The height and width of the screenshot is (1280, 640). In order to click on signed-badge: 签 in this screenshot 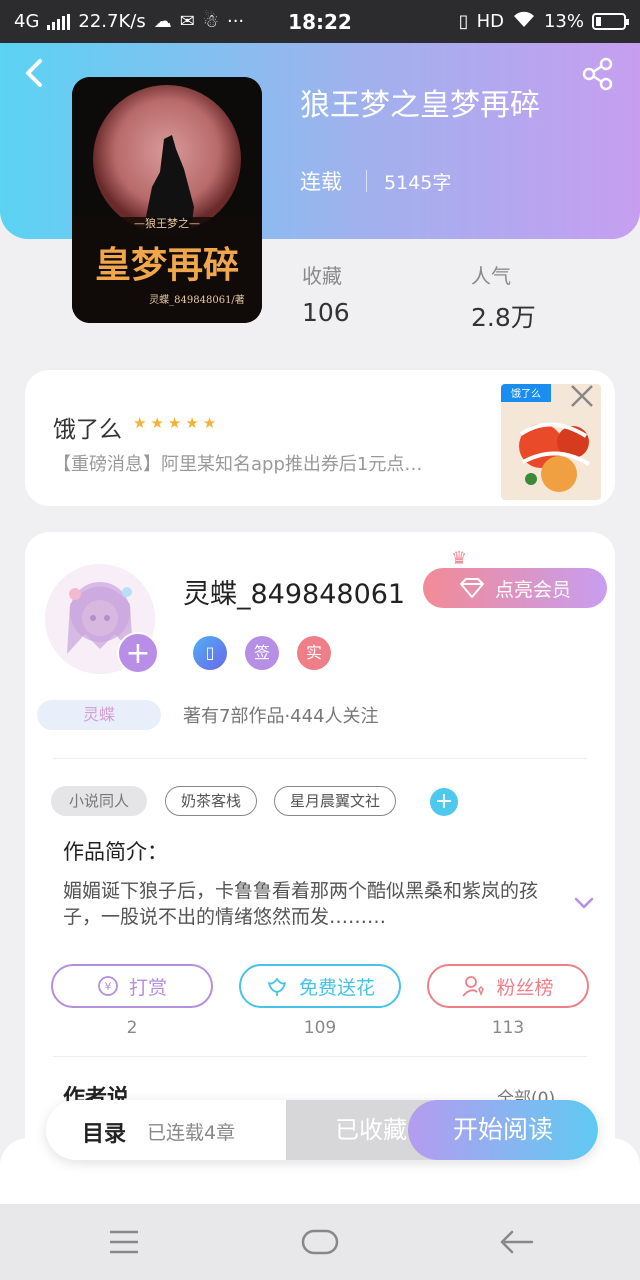, I will do `click(262, 653)`.